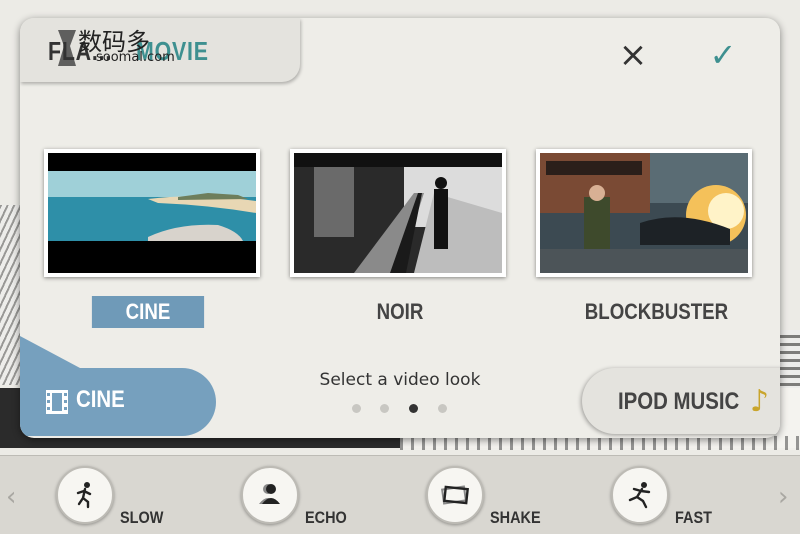 The height and width of the screenshot is (534, 800). I want to click on current-look-button: CINE, so click(118, 386).